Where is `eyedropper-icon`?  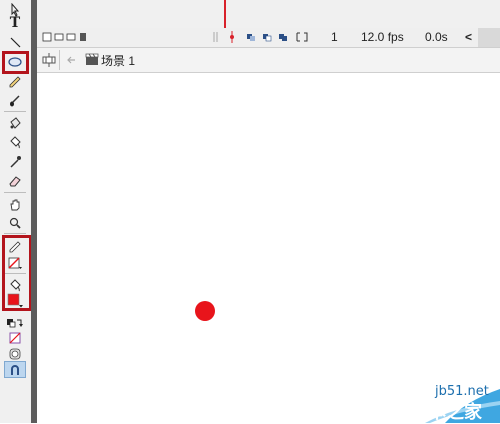
eyedropper-icon is located at coordinates (15, 161).